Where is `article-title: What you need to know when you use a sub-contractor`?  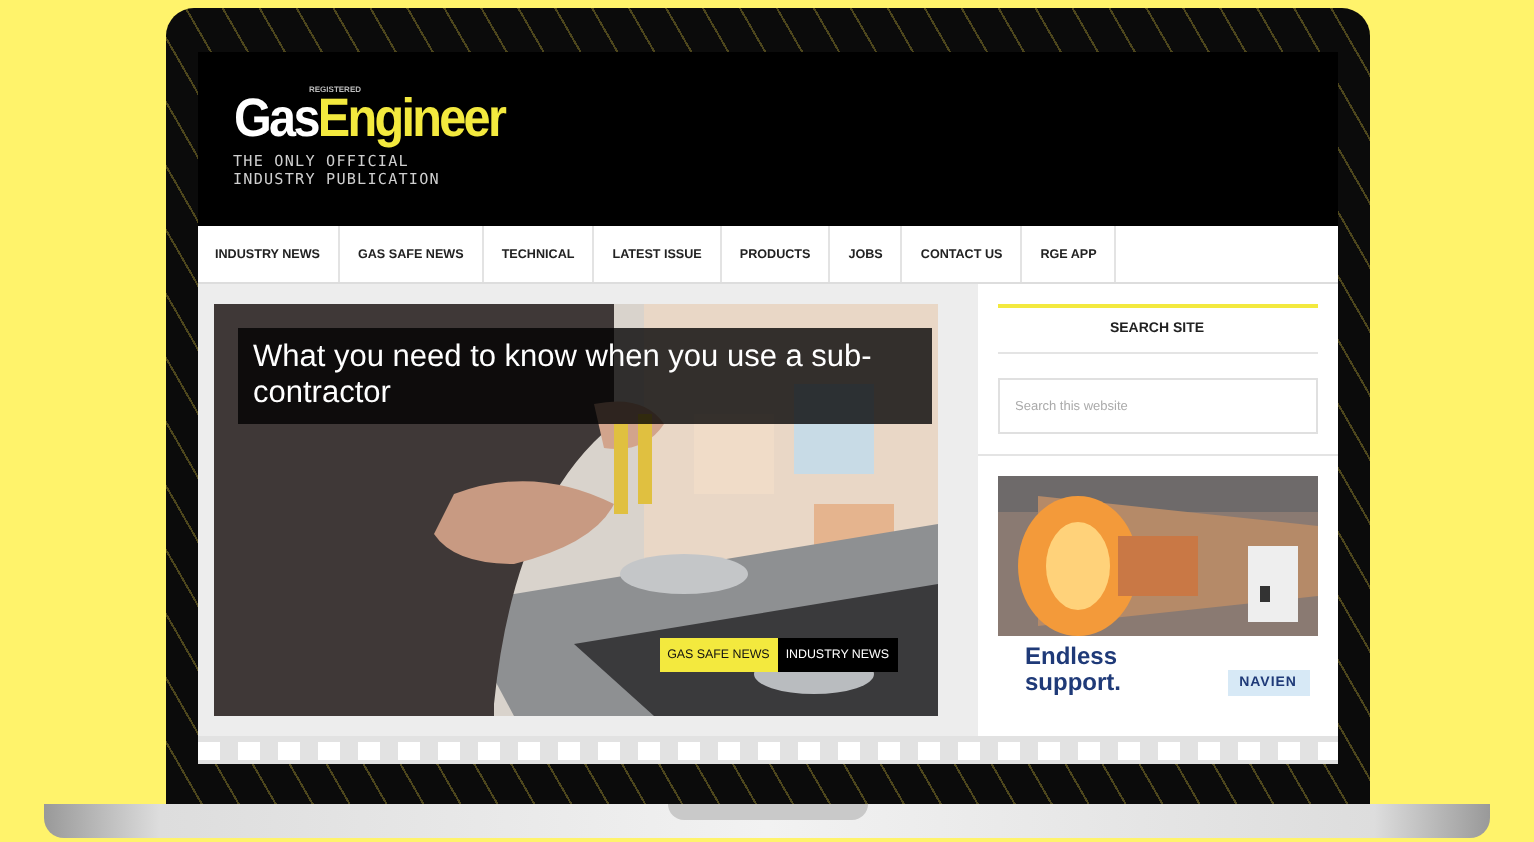 article-title: What you need to know when you use a sub-contractor is located at coordinates (584, 376).